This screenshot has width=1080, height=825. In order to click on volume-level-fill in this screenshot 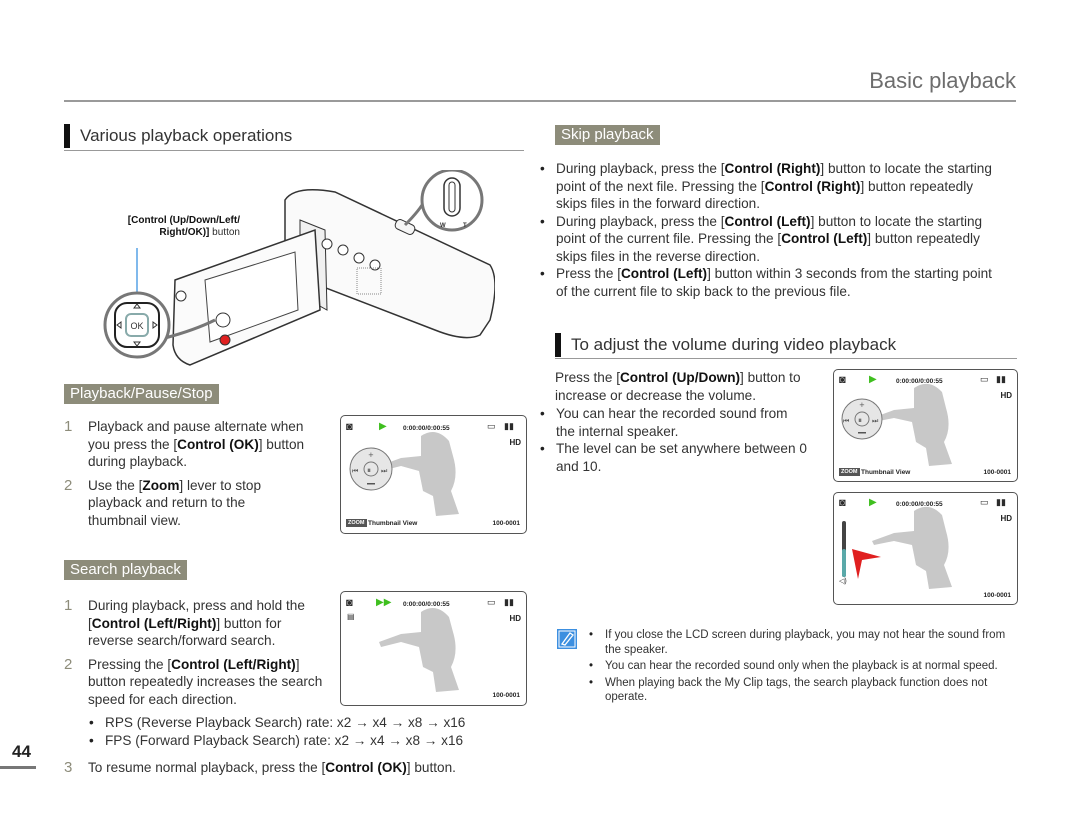, I will do `click(844, 563)`.